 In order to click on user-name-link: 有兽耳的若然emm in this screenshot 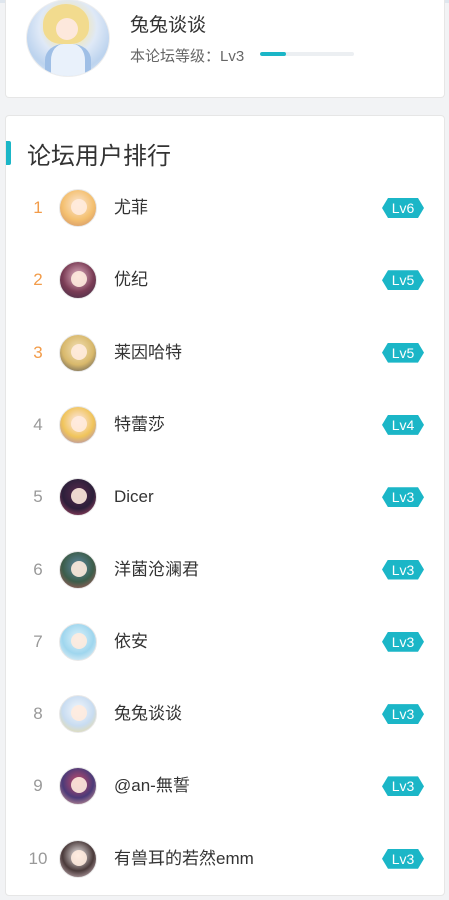, I will do `click(184, 859)`.